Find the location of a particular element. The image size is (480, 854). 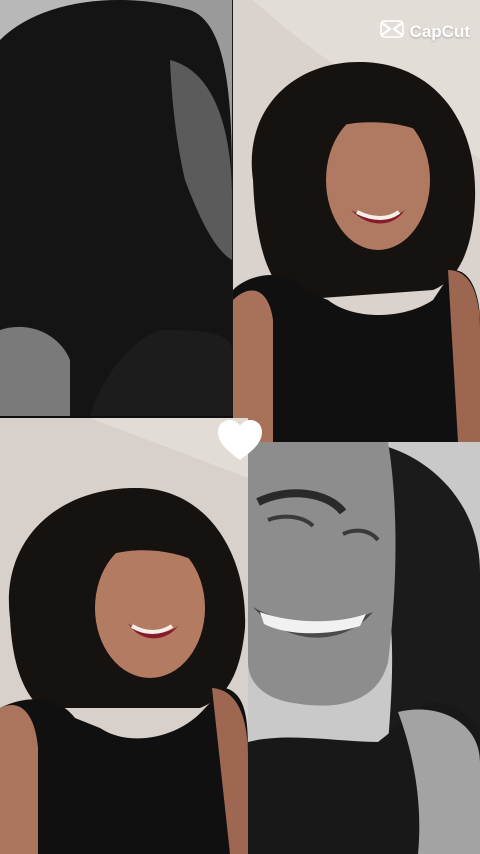

capcut-label: CapCut is located at coordinates (439, 31).